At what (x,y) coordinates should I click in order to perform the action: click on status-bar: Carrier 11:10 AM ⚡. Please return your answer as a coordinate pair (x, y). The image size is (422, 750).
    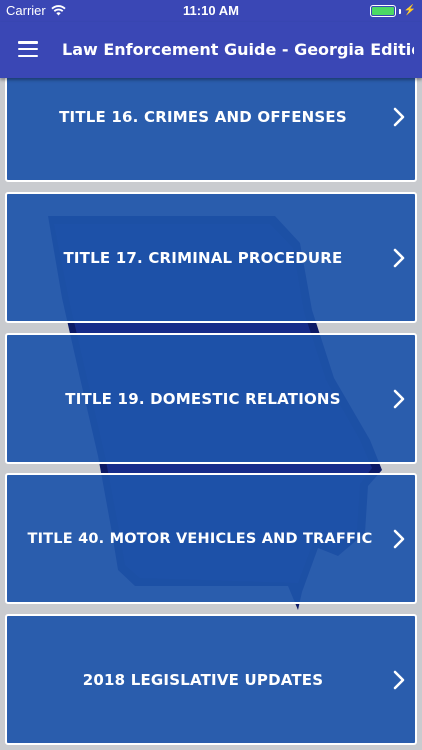
    Looking at the image, I should click on (211, 11).